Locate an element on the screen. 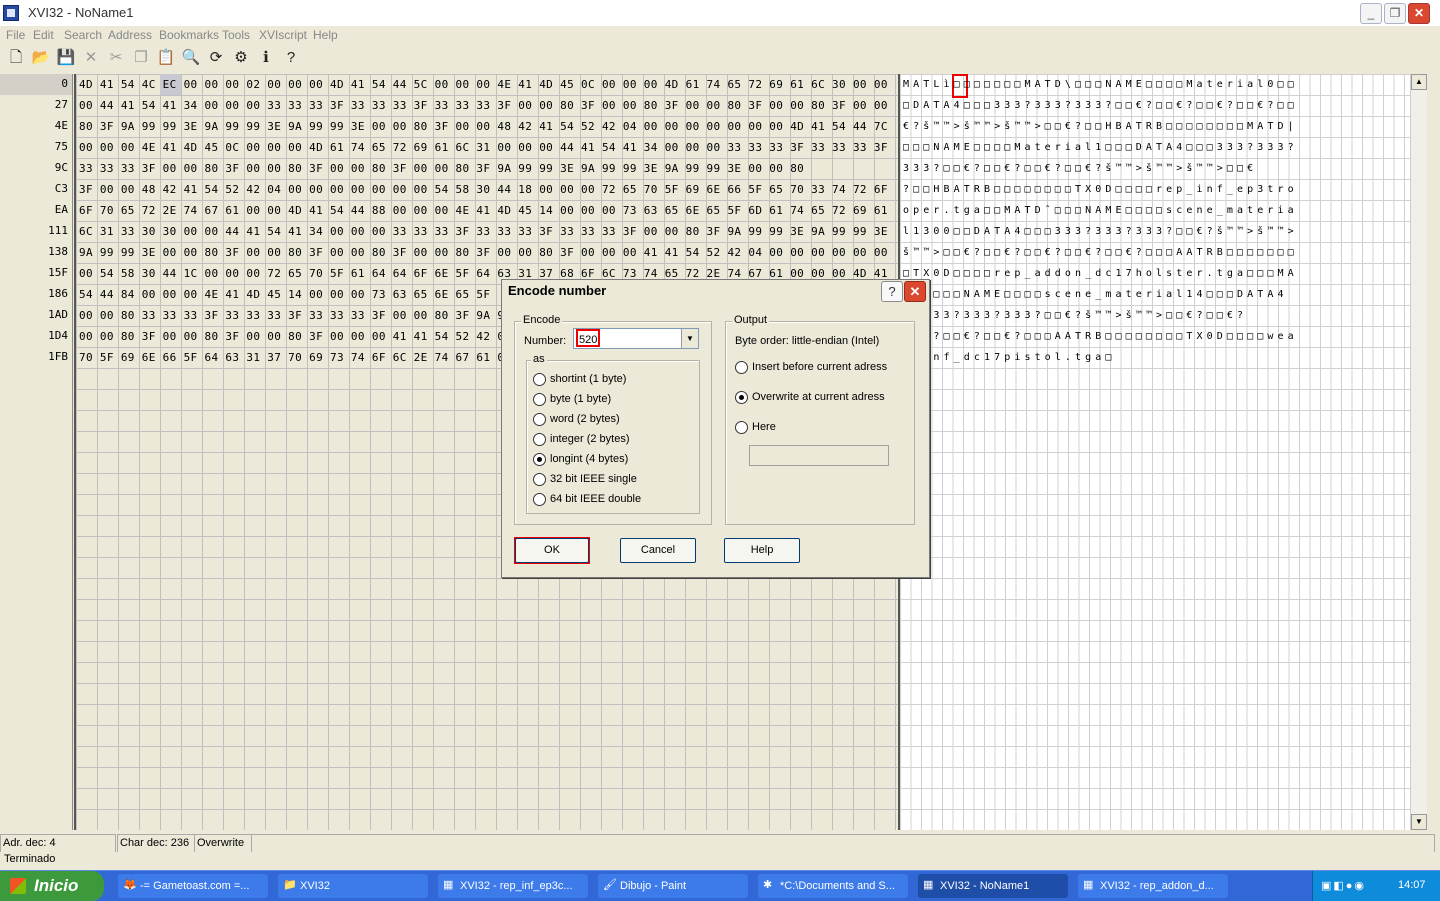 Image resolution: width=1440 pixels, height=901 pixels. text-row: š™™>□□€?□□€?□□€?□□€?□□€?□□□AATRB□□□□□□□ is located at coordinates (1100, 252).